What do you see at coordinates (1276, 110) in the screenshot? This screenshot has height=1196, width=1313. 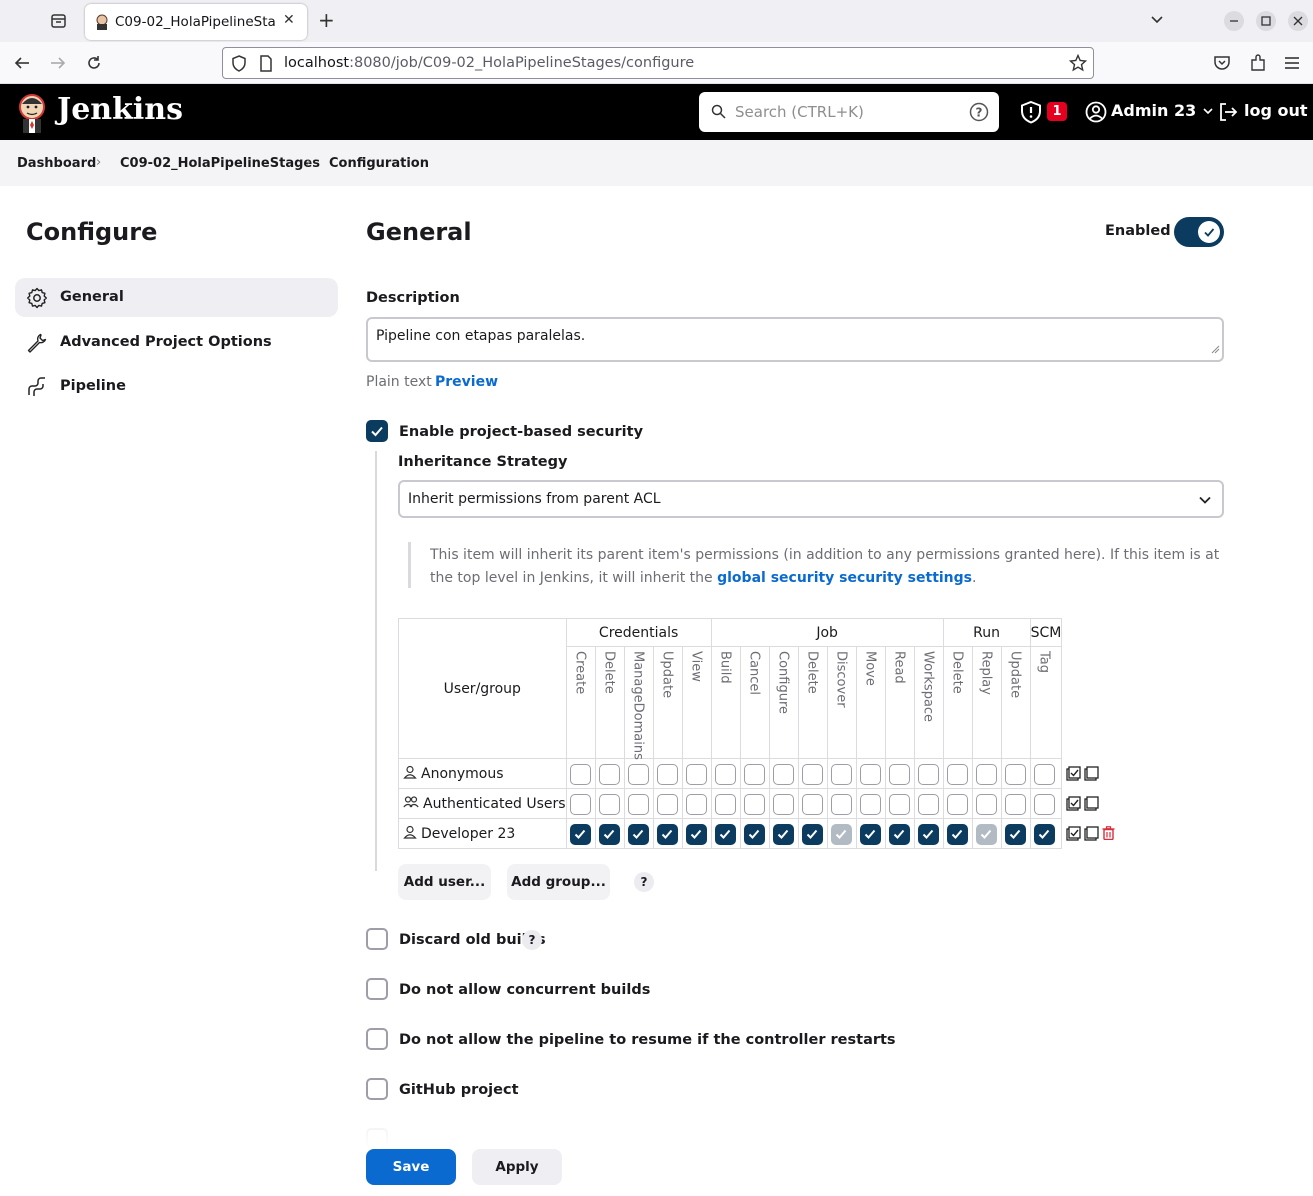 I see `logout-link: log out` at bounding box center [1276, 110].